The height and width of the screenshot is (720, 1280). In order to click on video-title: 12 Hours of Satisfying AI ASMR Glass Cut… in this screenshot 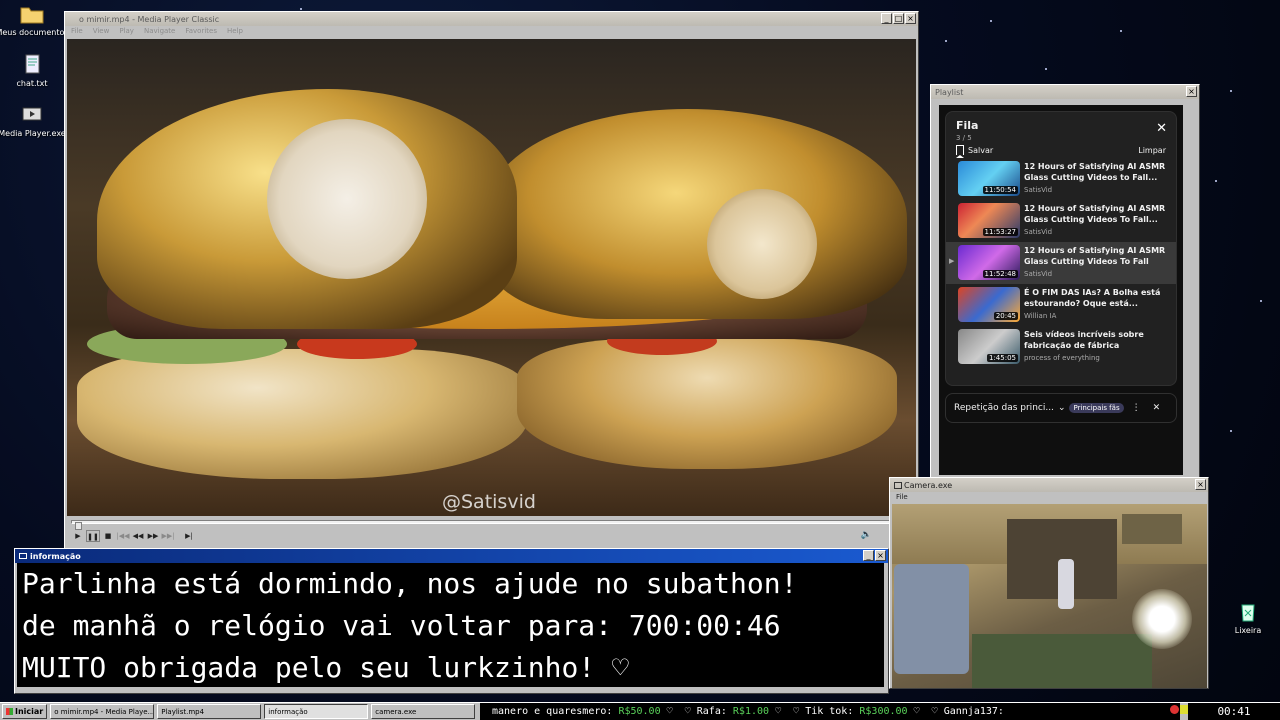, I will do `click(1095, 214)`.